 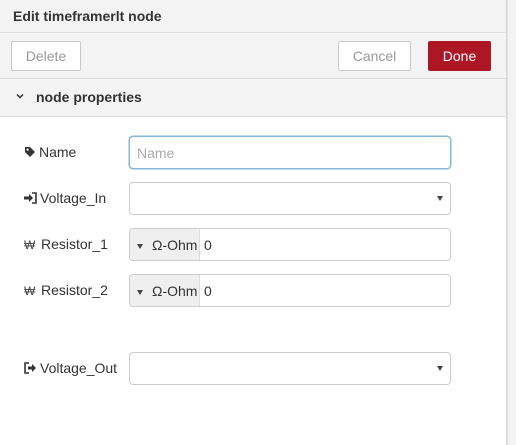 I want to click on resistor-1-row: ₩ Resistor_1 Ω-Ohm 0, so click(x=253, y=245).